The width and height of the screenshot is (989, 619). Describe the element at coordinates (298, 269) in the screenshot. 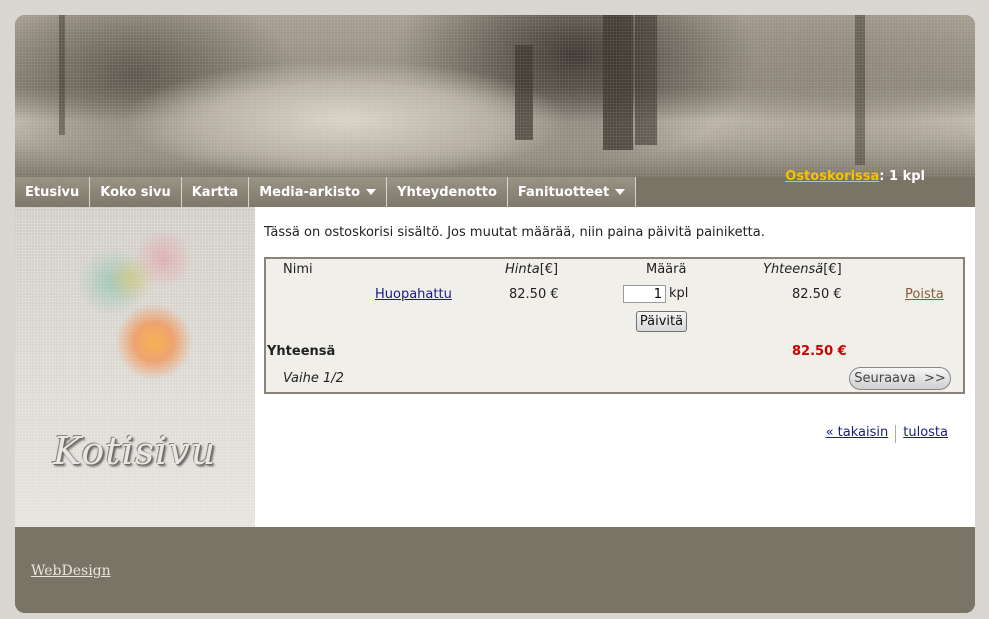

I see `column-header-name: Nimi` at that location.